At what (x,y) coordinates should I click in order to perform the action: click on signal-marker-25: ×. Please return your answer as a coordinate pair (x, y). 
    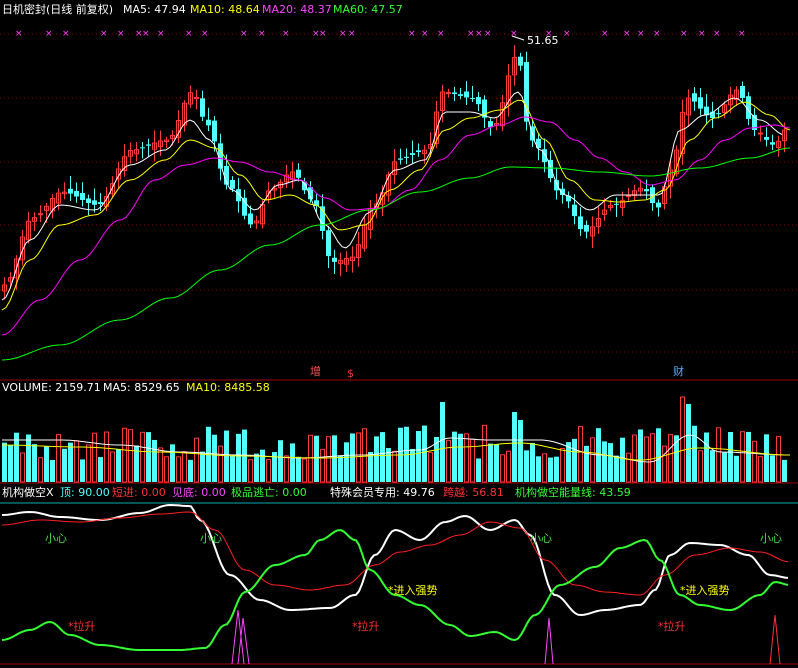
    Looking at the image, I should click on (567, 34).